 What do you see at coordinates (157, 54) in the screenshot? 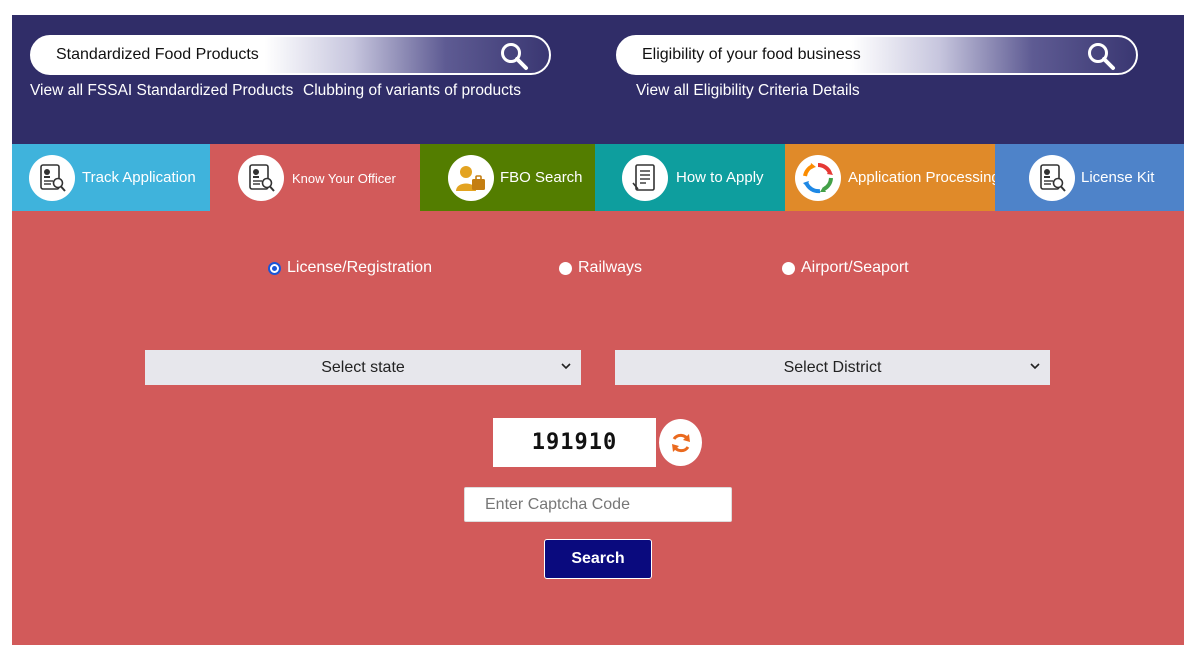
I see `standardized-products-search-label: Standardized Food Products` at bounding box center [157, 54].